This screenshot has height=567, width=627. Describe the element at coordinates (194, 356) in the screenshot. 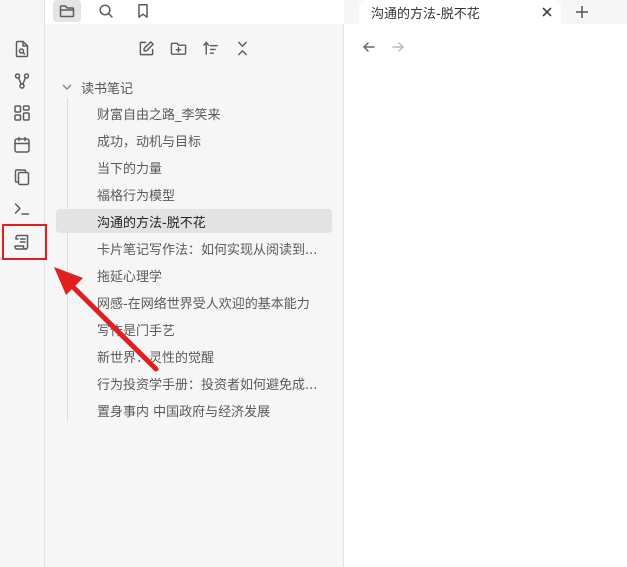

I see `file-item: 新世界：灵性的觉醒` at that location.